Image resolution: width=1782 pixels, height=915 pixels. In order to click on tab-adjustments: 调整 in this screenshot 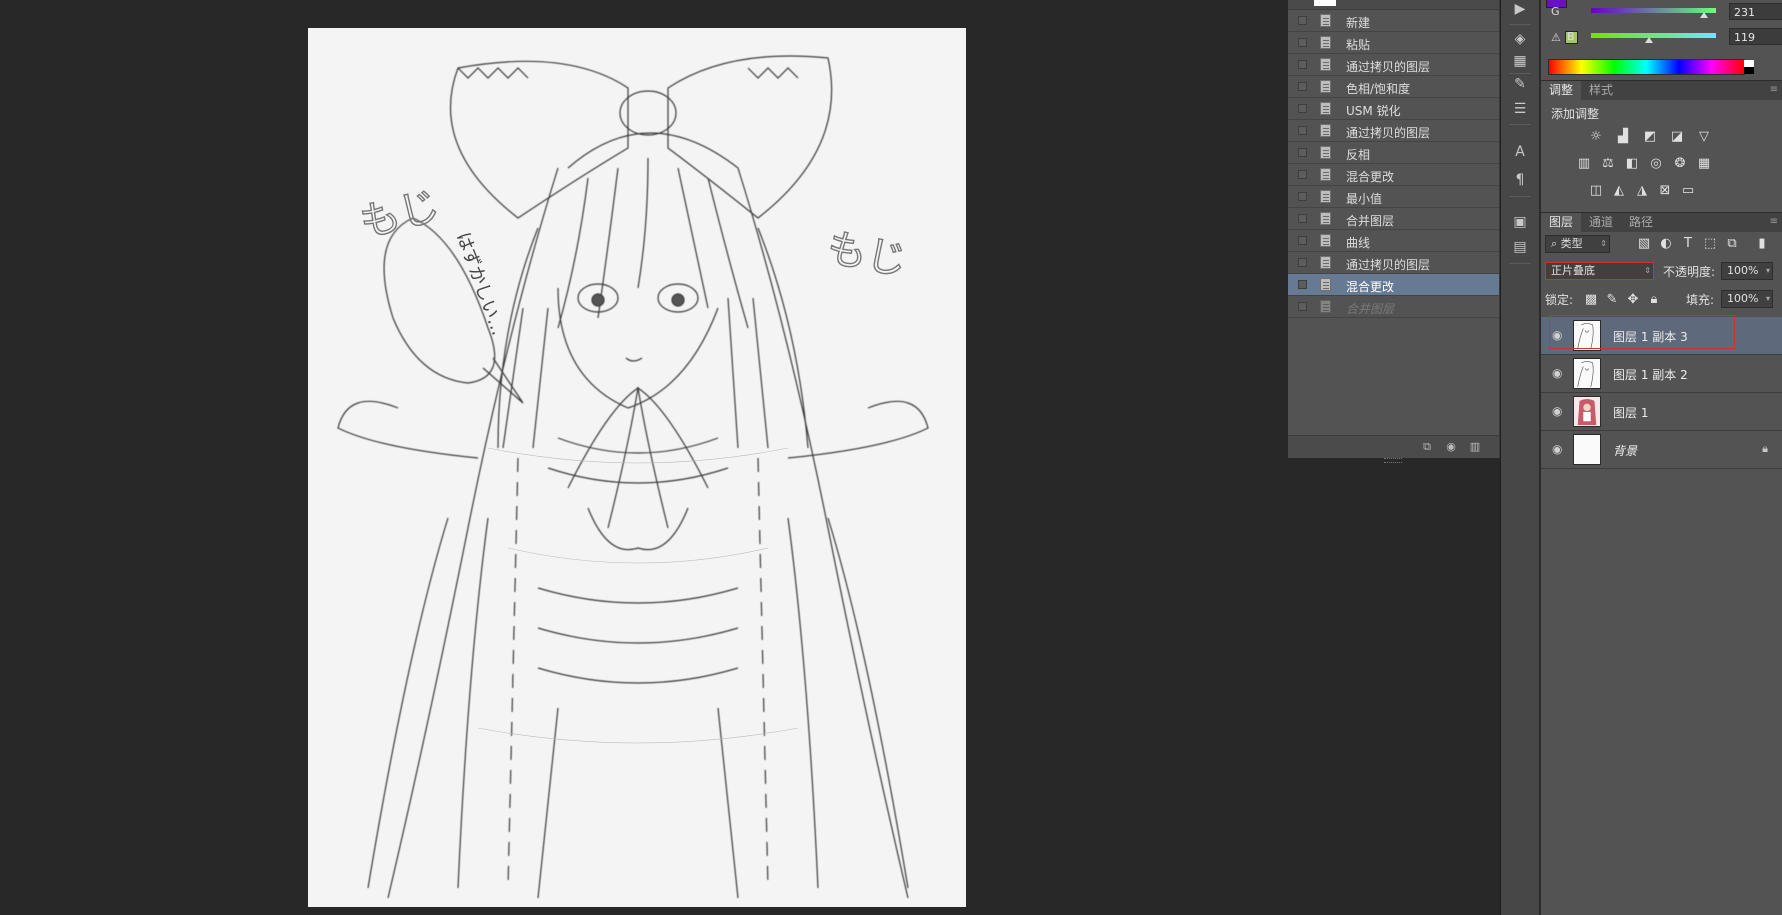, I will do `click(1561, 90)`.